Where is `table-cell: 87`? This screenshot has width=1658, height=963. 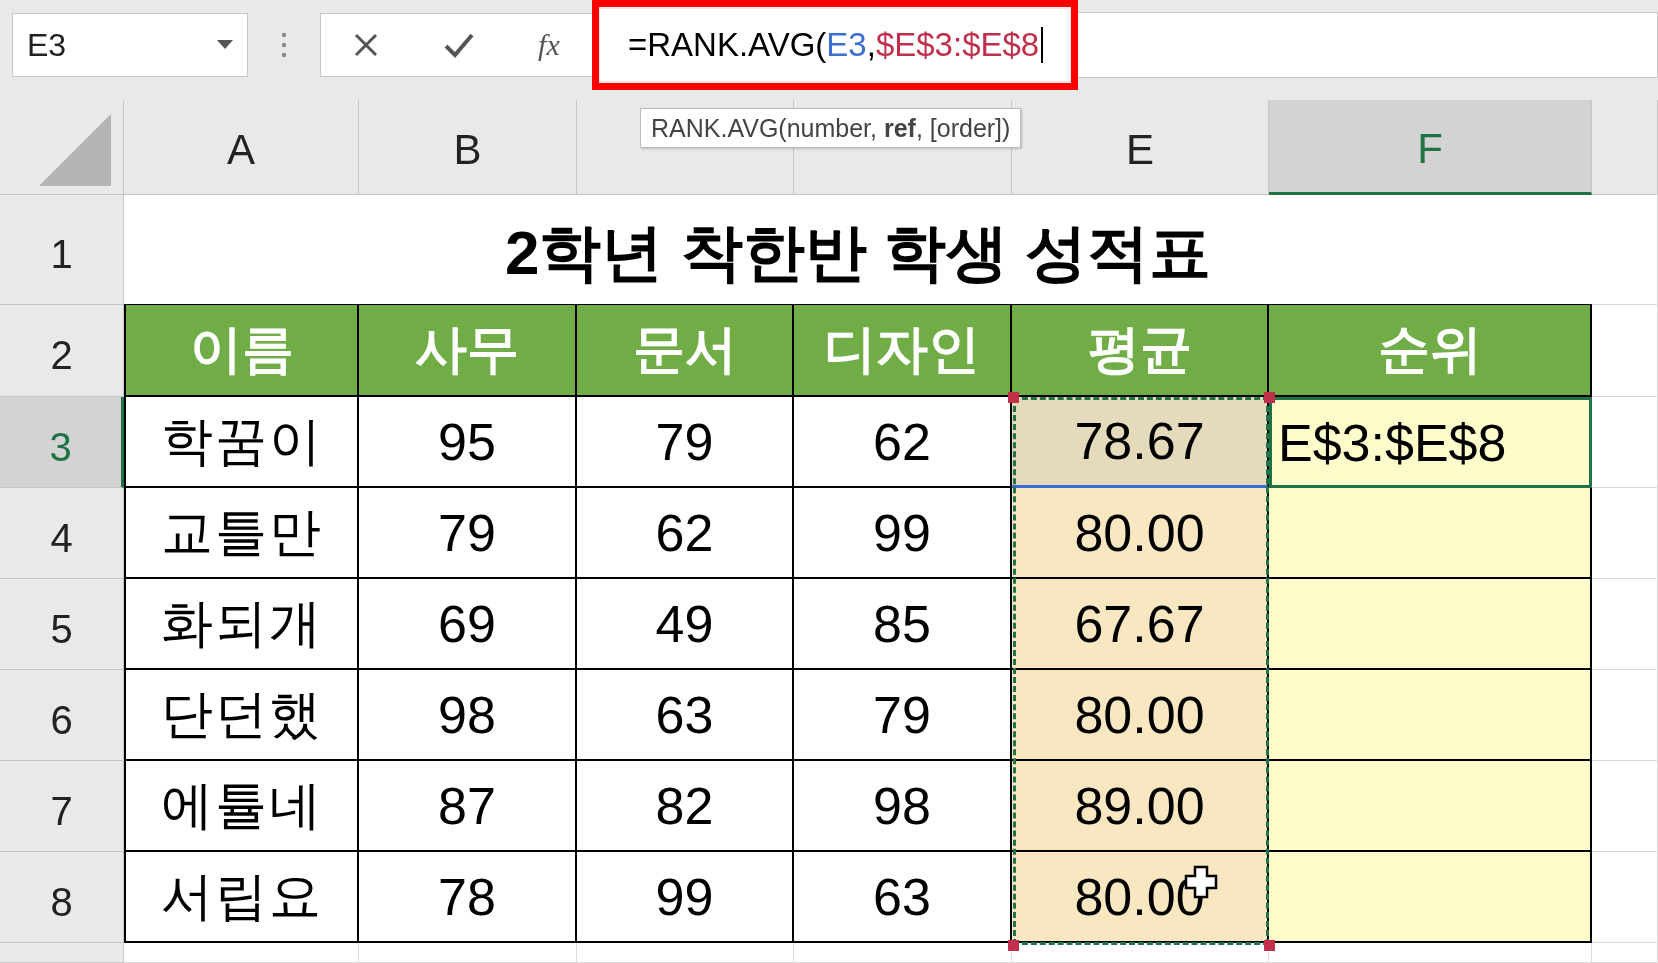 table-cell: 87 is located at coordinates (468, 806).